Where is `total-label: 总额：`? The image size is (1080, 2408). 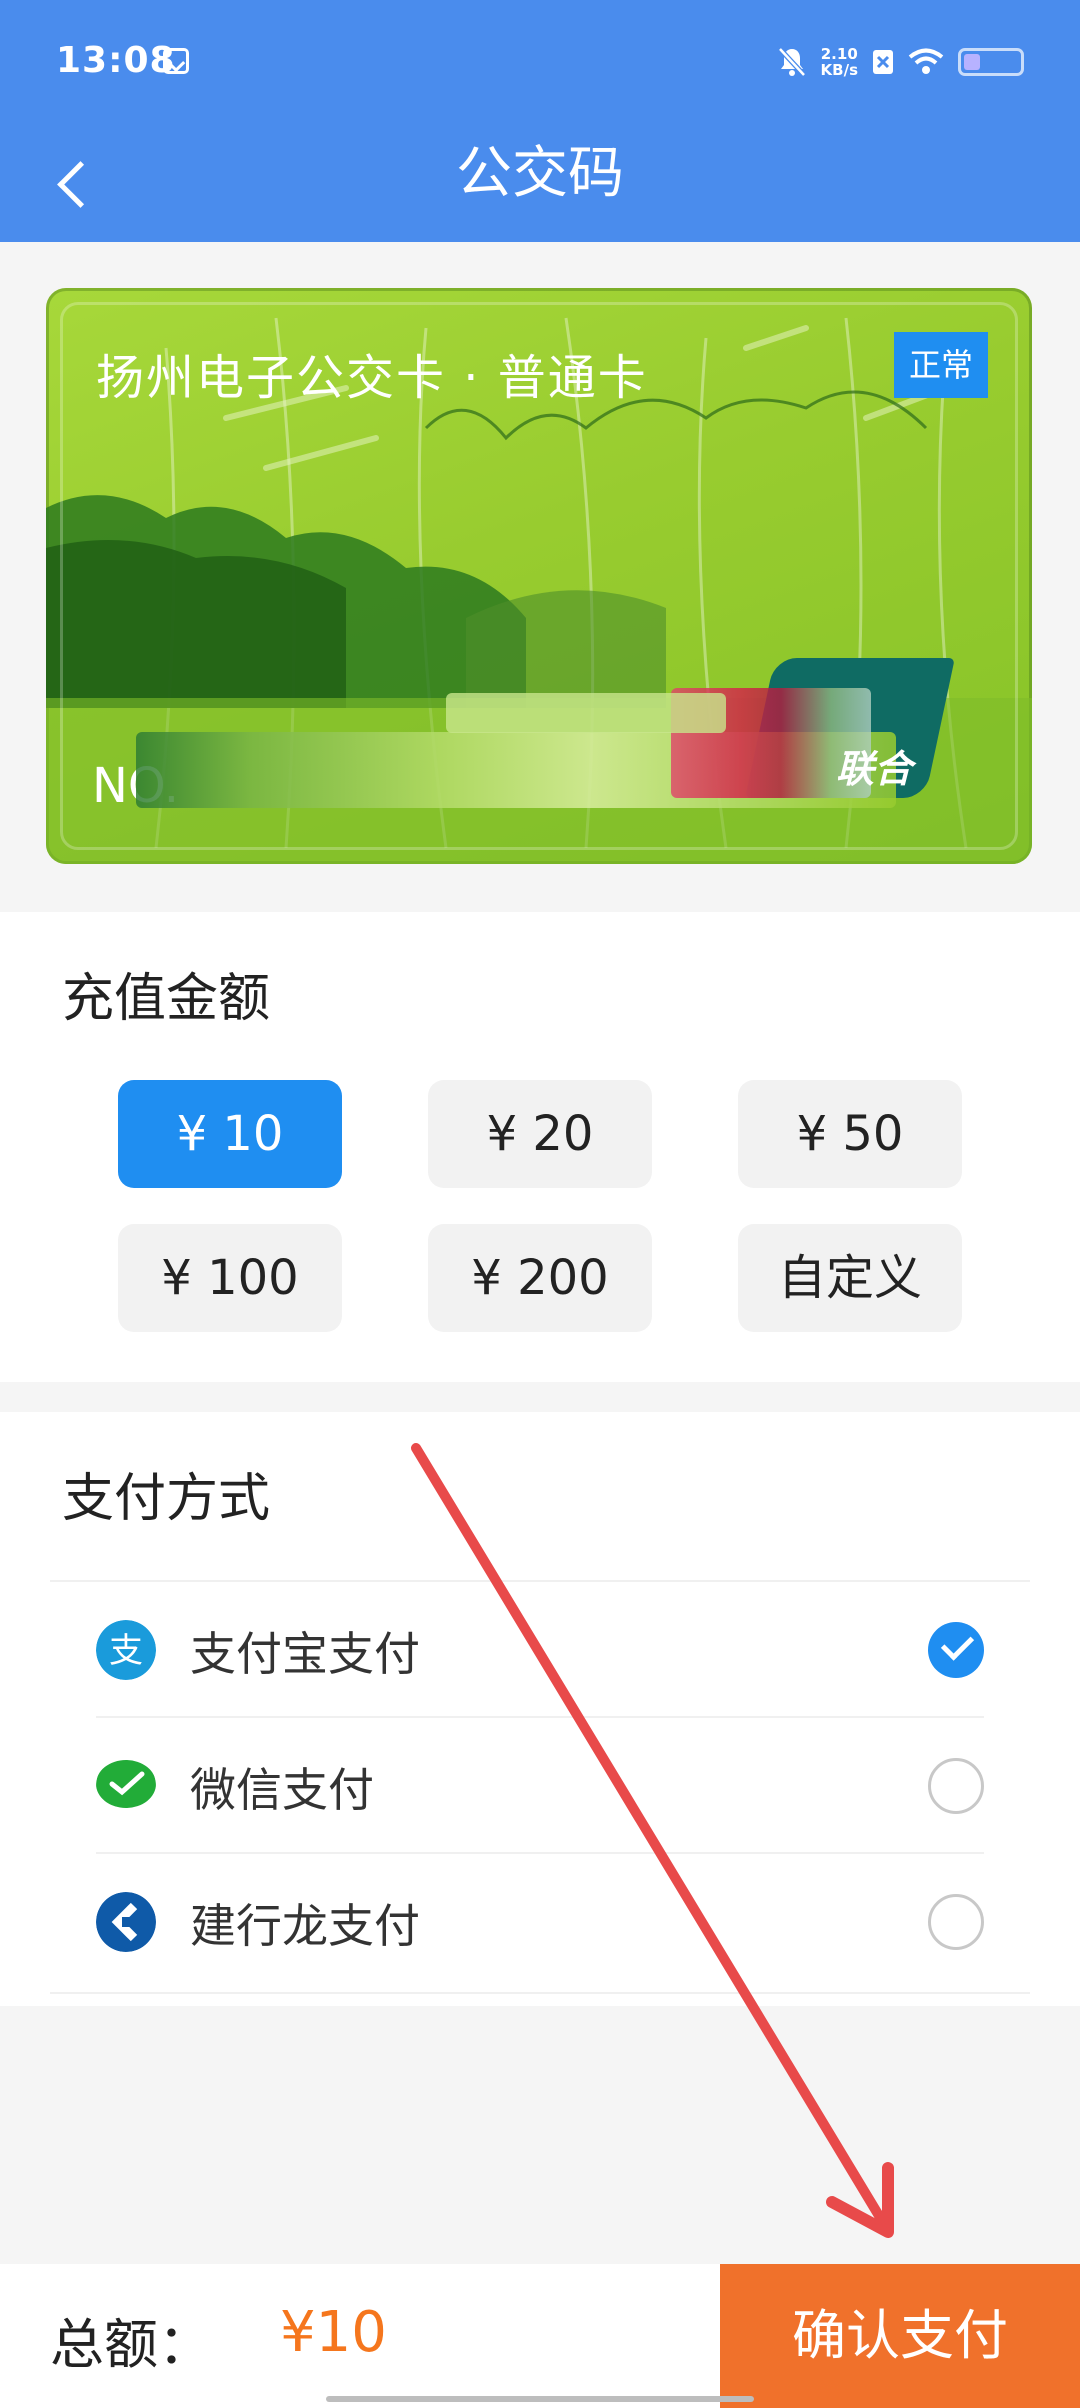 total-label: 总额： is located at coordinates (131, 2344).